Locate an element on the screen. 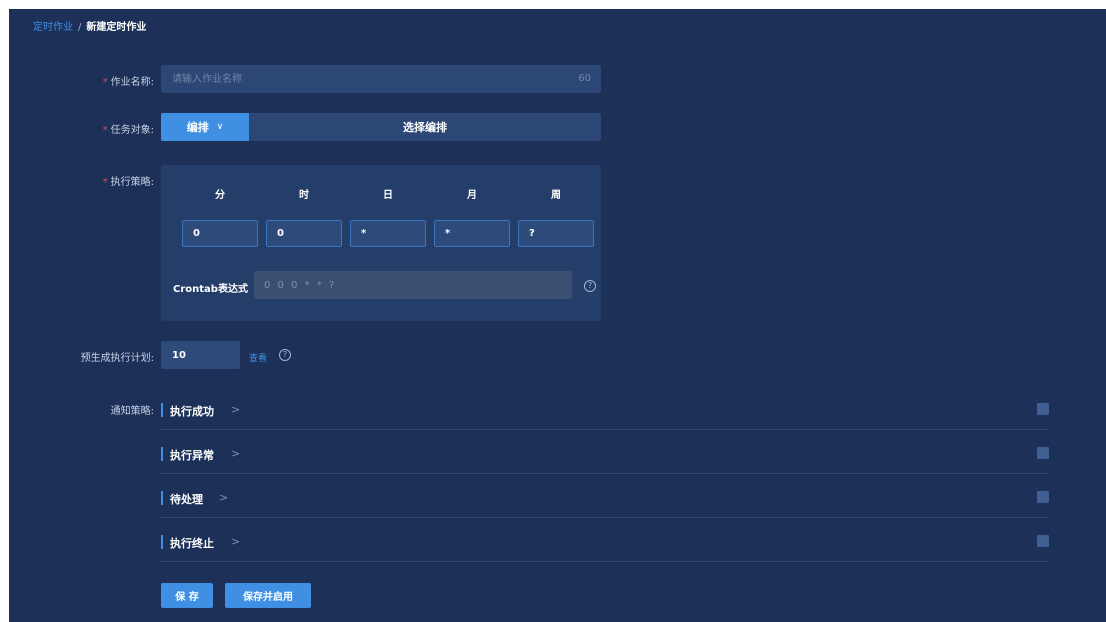 Image resolution: width=1106 pixels, height=622 pixels. task-object-label: * 任务对象: is located at coordinates (101, 128).